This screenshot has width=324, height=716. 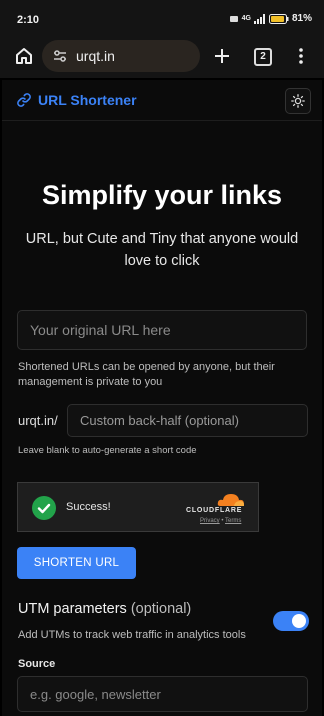 What do you see at coordinates (88, 507) in the screenshot?
I see `captcha-status: Success!` at bounding box center [88, 507].